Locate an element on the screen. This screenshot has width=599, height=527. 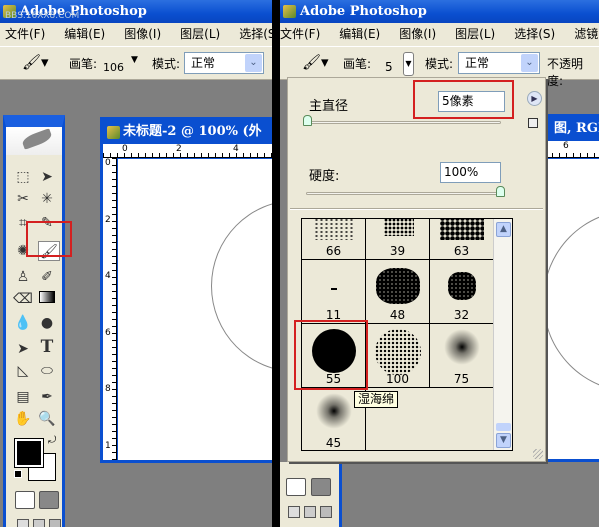
shape-tool-icon: ⬭ is located at coordinates (47, 371).